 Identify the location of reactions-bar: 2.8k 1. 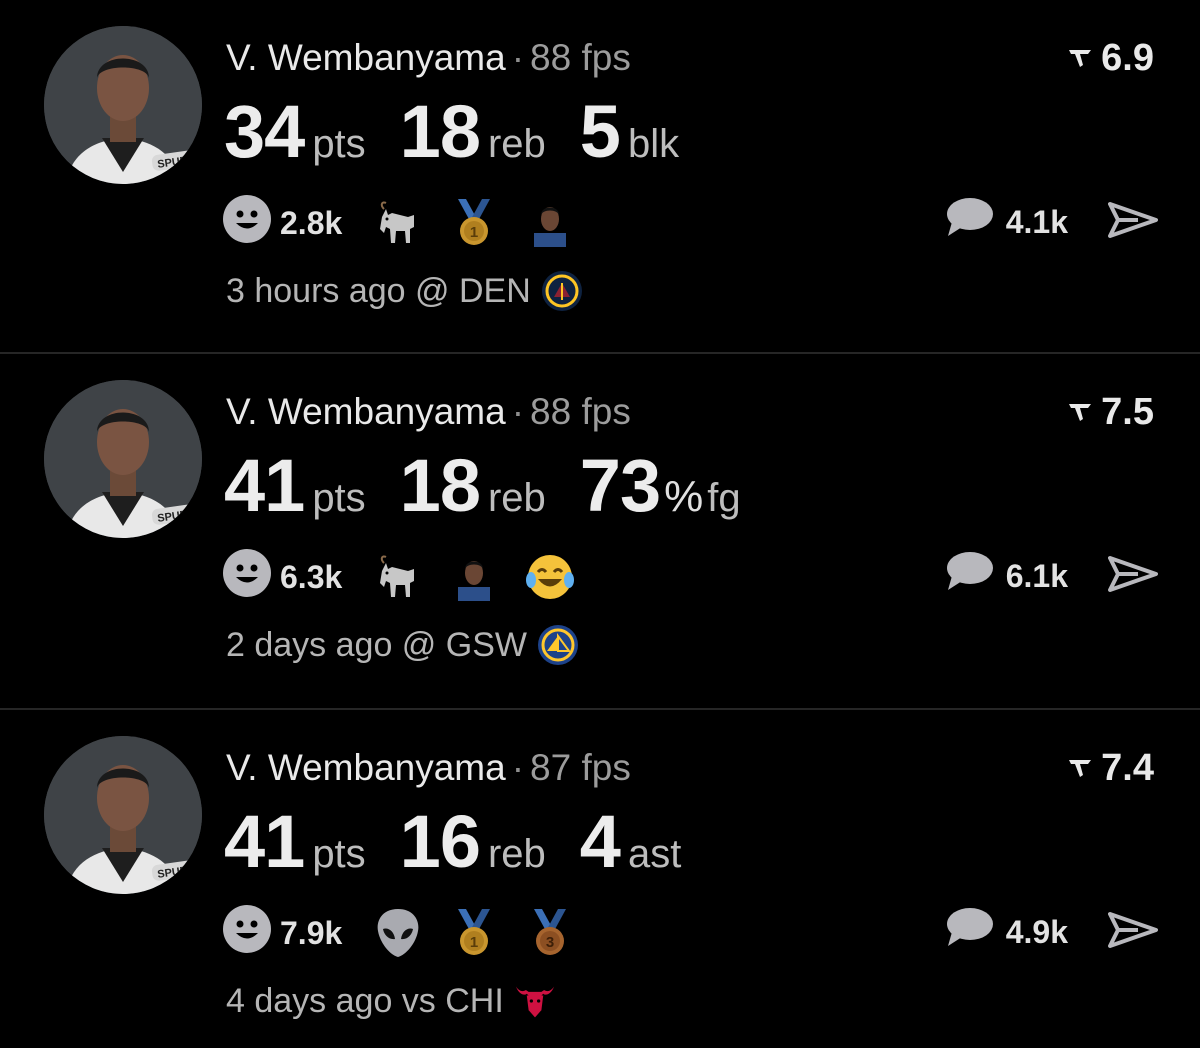
(411, 223).